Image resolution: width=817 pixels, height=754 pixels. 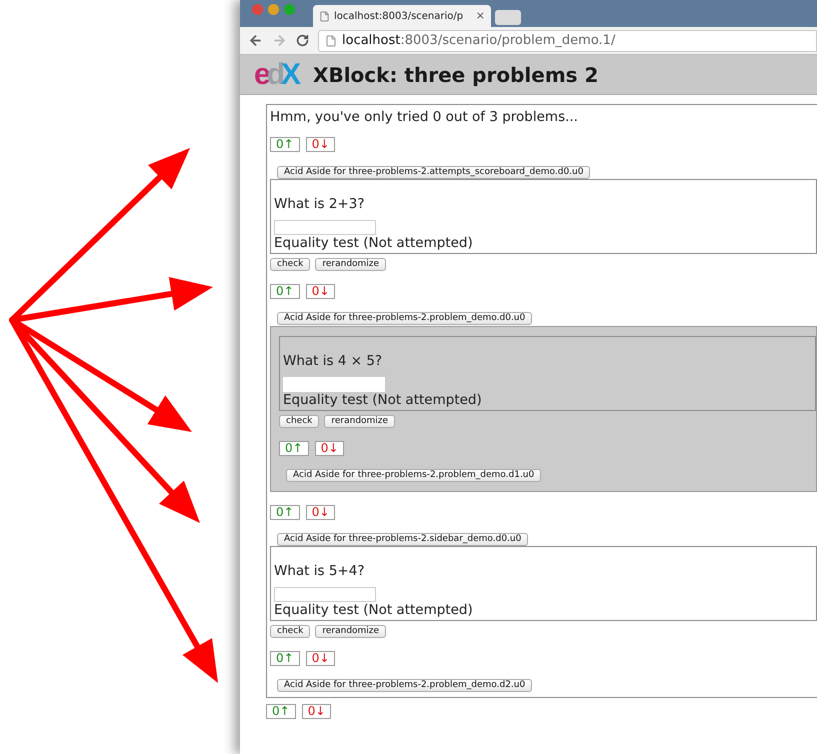 I want to click on new-tab-button, so click(x=508, y=17).